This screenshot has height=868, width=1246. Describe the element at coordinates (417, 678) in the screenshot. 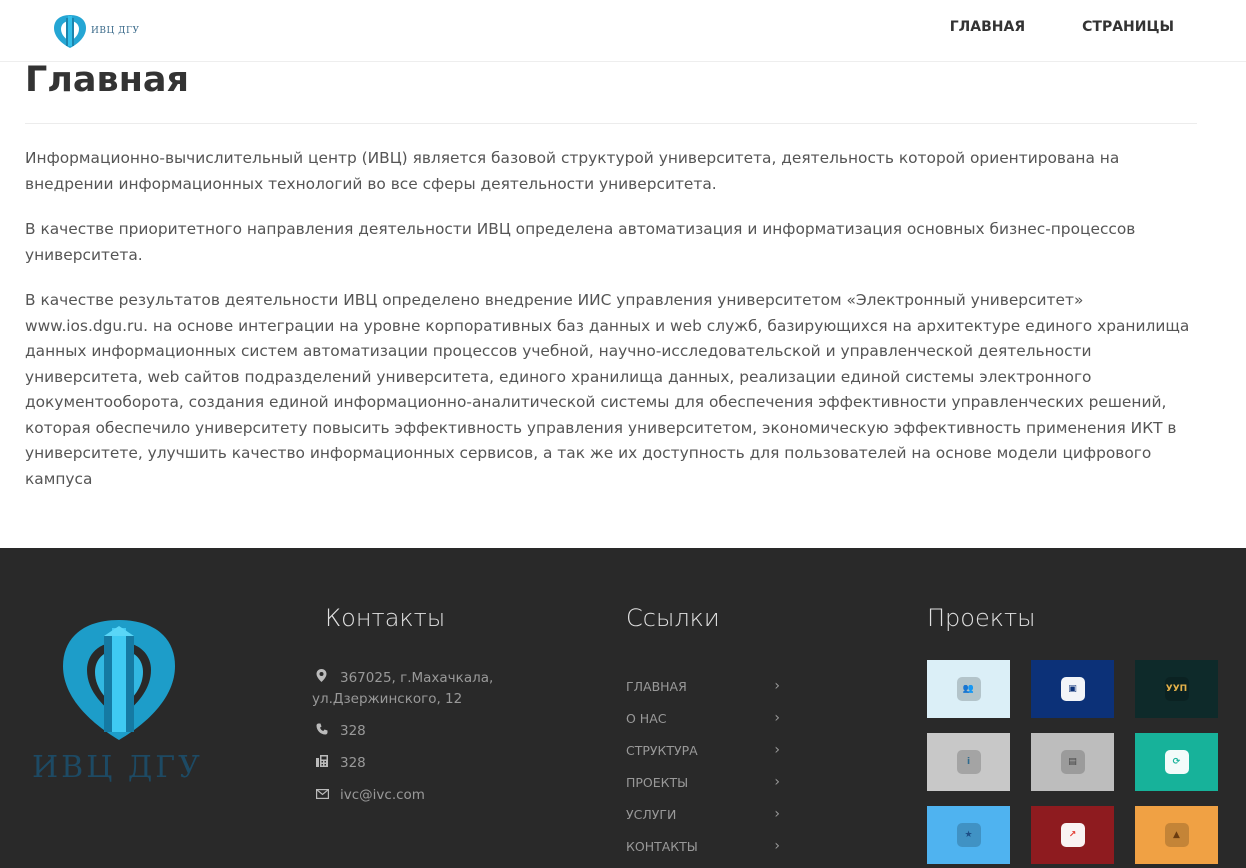

I see `address-line1: 367025, г.Махачкала,` at that location.